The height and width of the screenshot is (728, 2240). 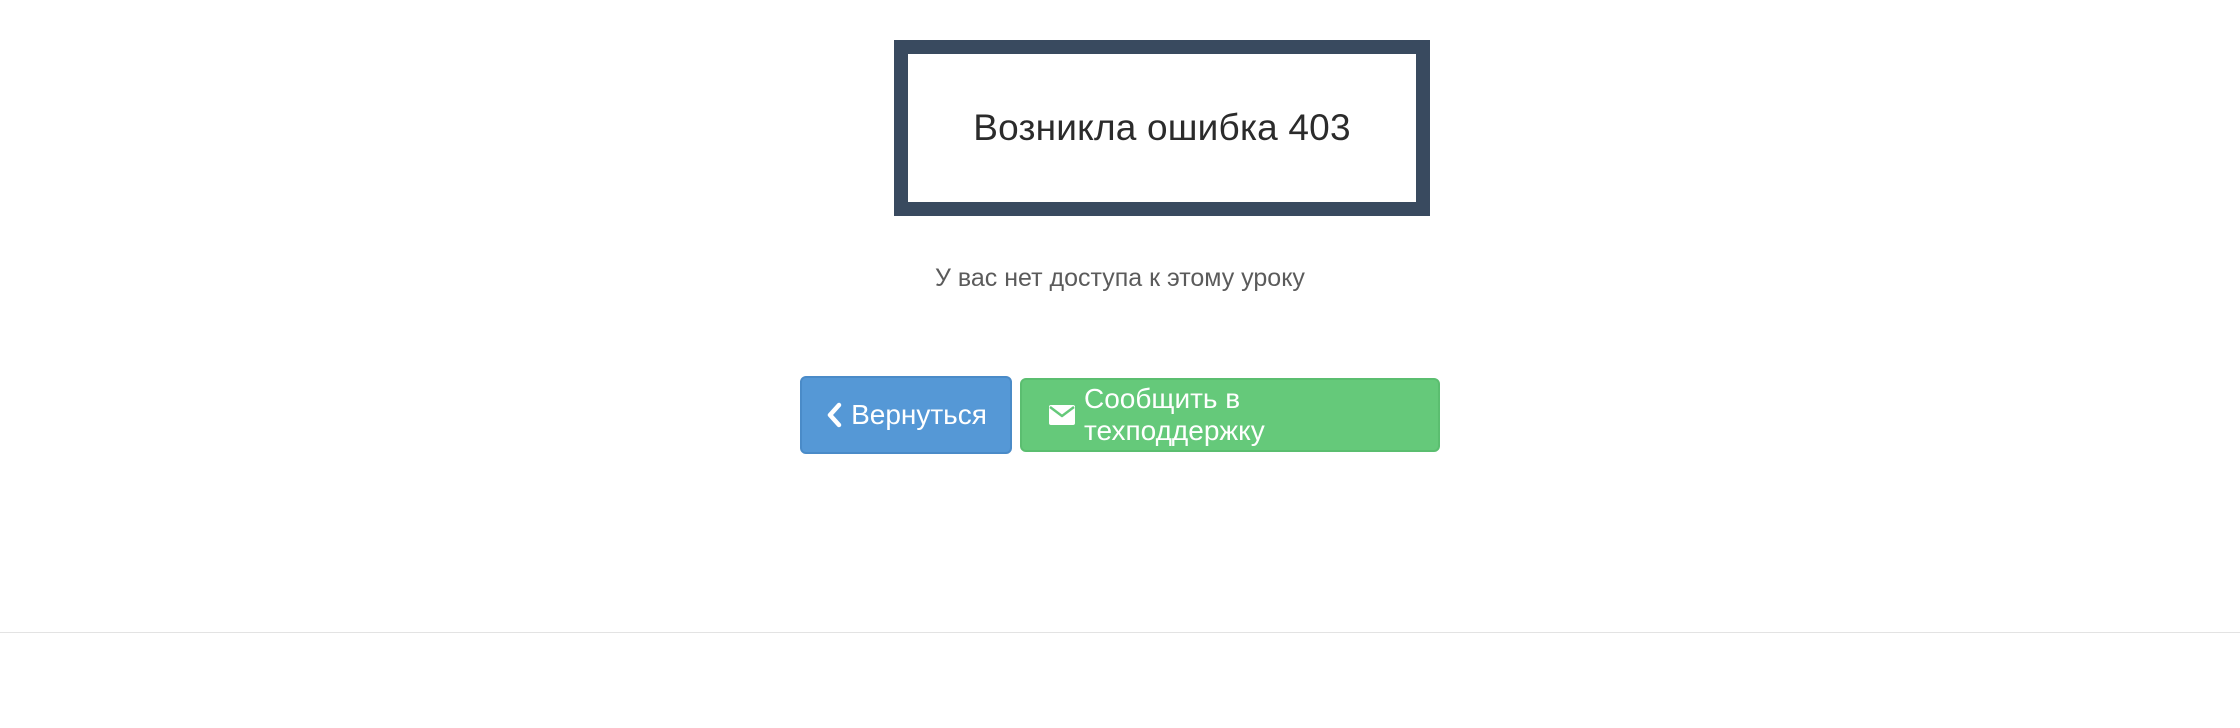 What do you see at coordinates (1174, 414) in the screenshot?
I see `contact-support-label: Сообщить в техподдержку` at bounding box center [1174, 414].